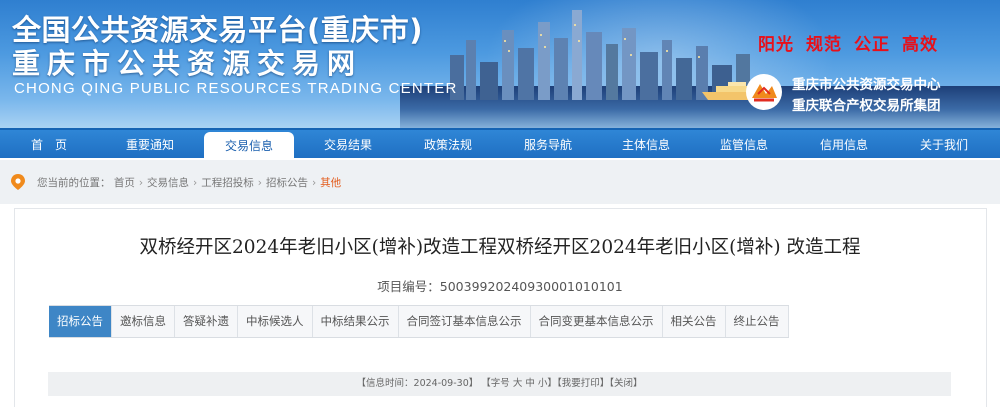 The width and height of the screenshot is (1000, 407). Describe the element at coordinates (500, 182) in the screenshot. I see `breadcrumb-bar: 您当前的位置： 首页 › 交易信息 › 工程招投标 › 招标公告 › 其他` at that location.